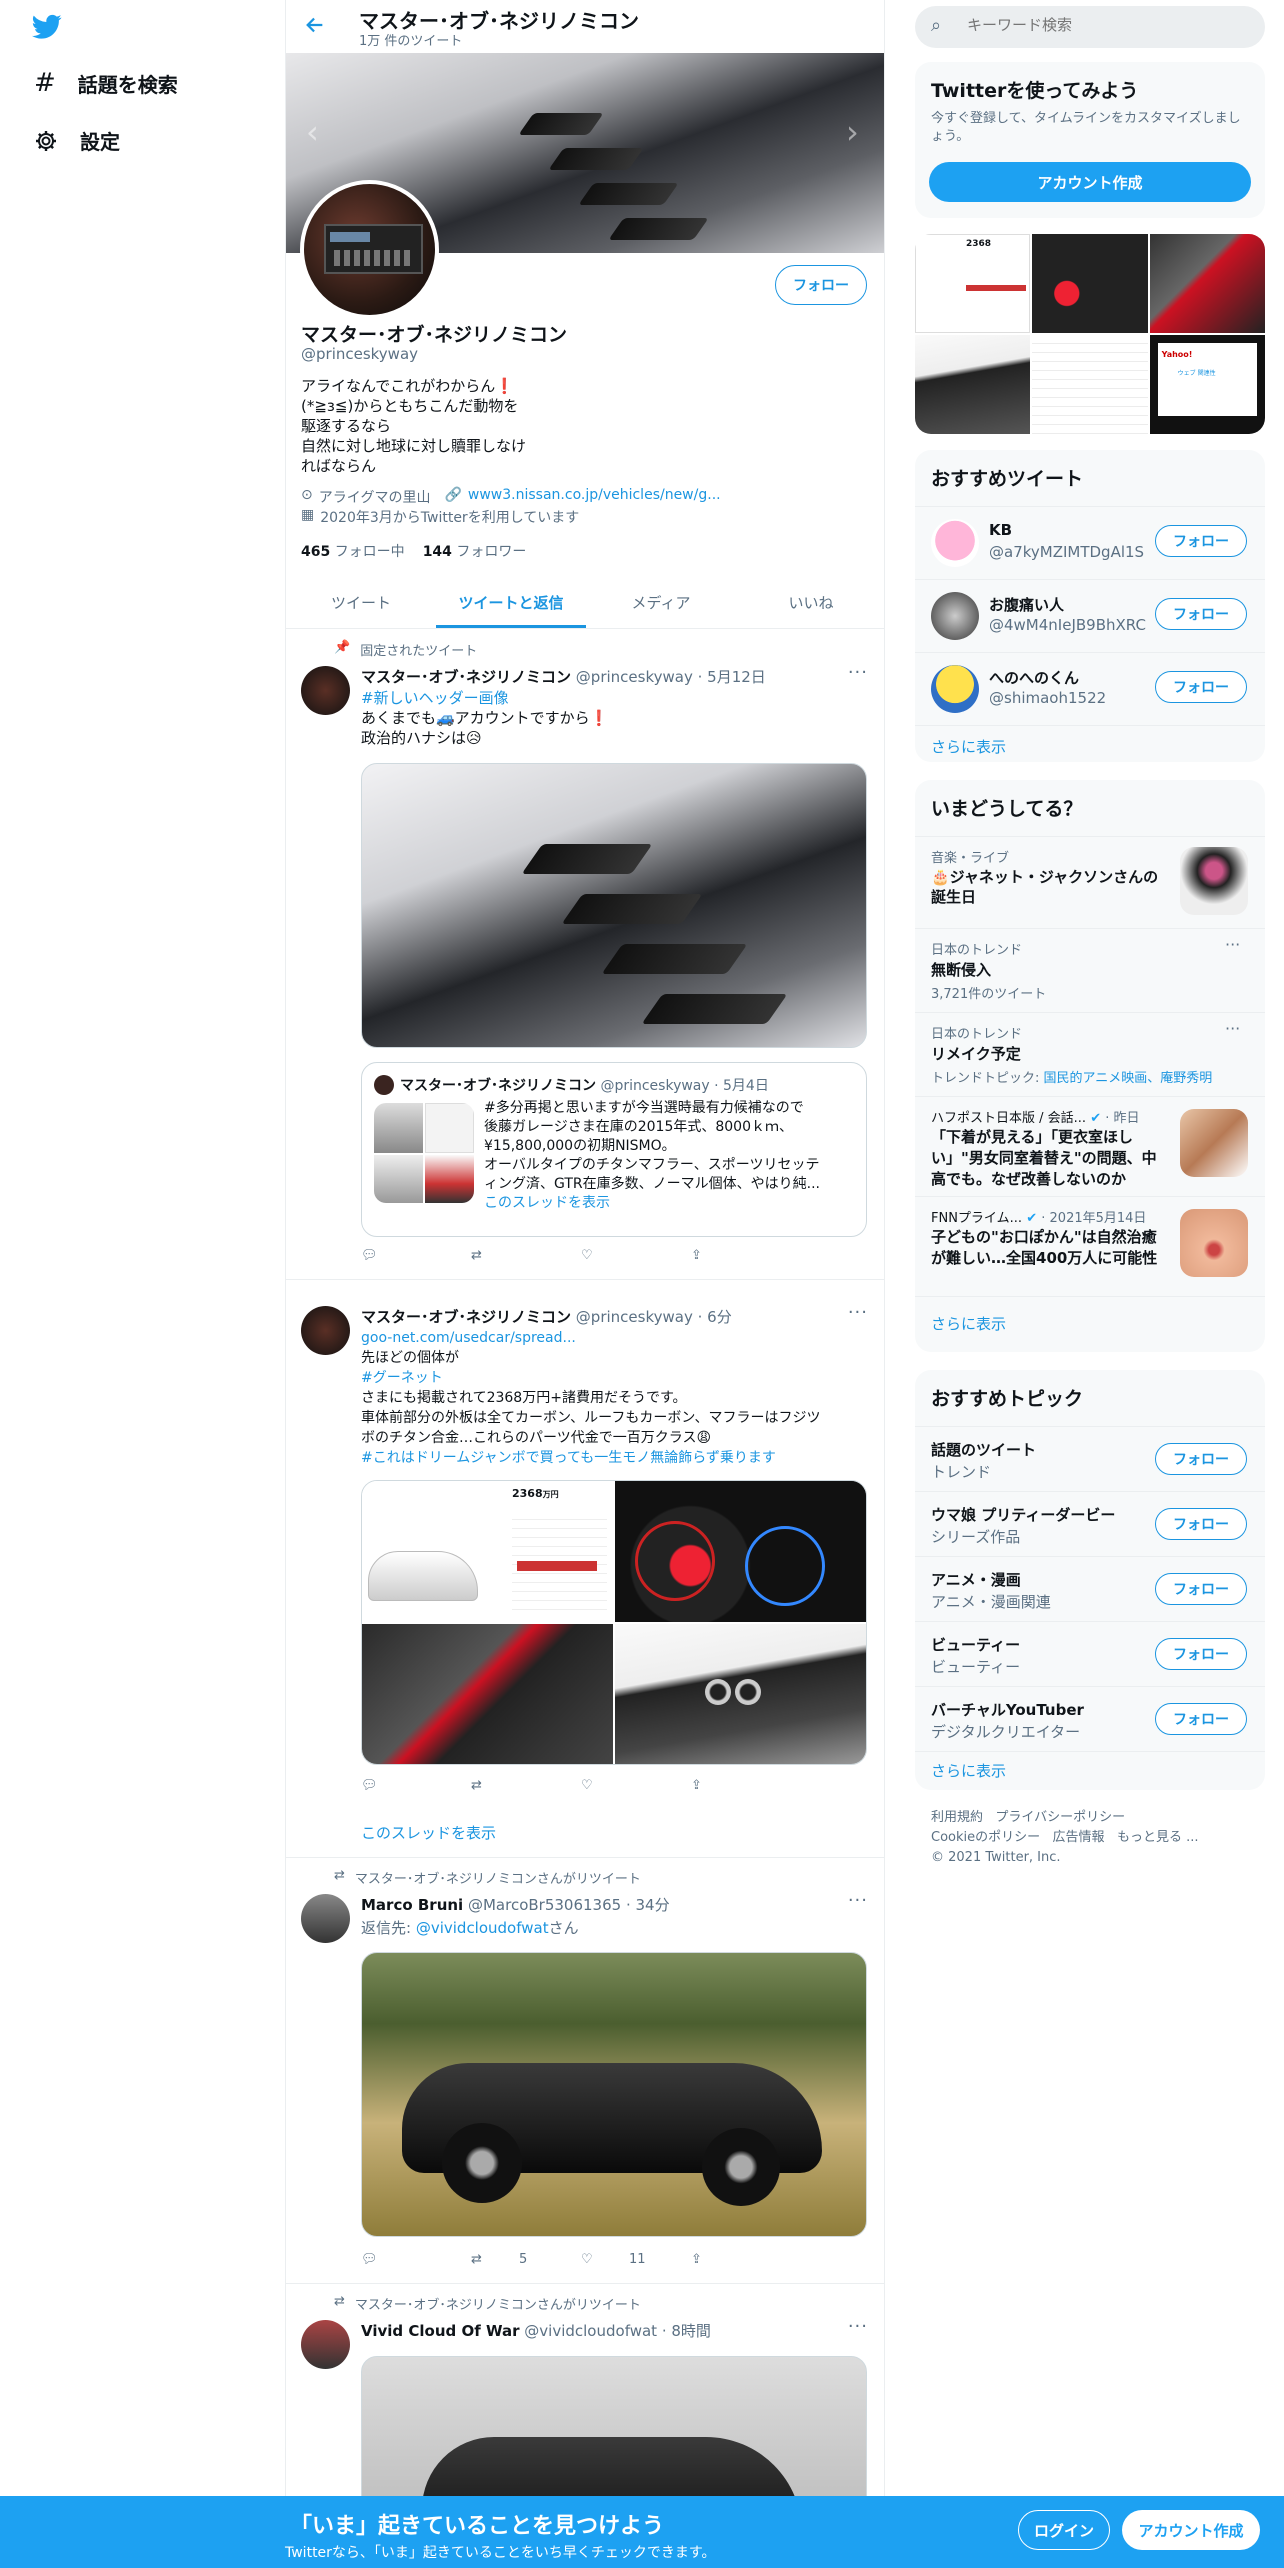  What do you see at coordinates (626, 2259) in the screenshot?
I see `like-button: ♡ 11` at bounding box center [626, 2259].